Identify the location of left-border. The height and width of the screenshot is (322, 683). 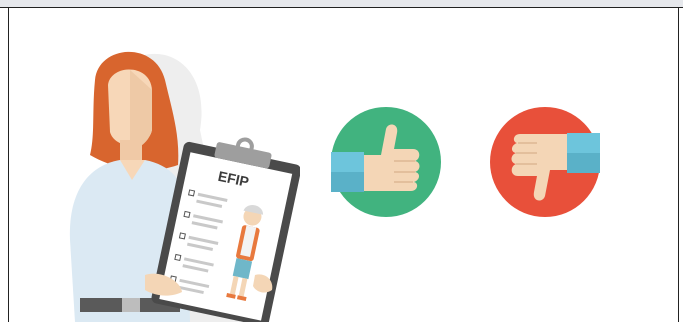
(8, 164).